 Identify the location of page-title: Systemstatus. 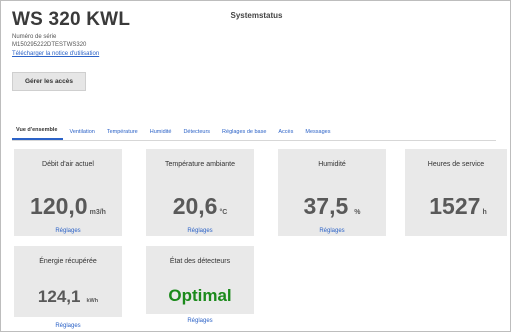
(256, 15).